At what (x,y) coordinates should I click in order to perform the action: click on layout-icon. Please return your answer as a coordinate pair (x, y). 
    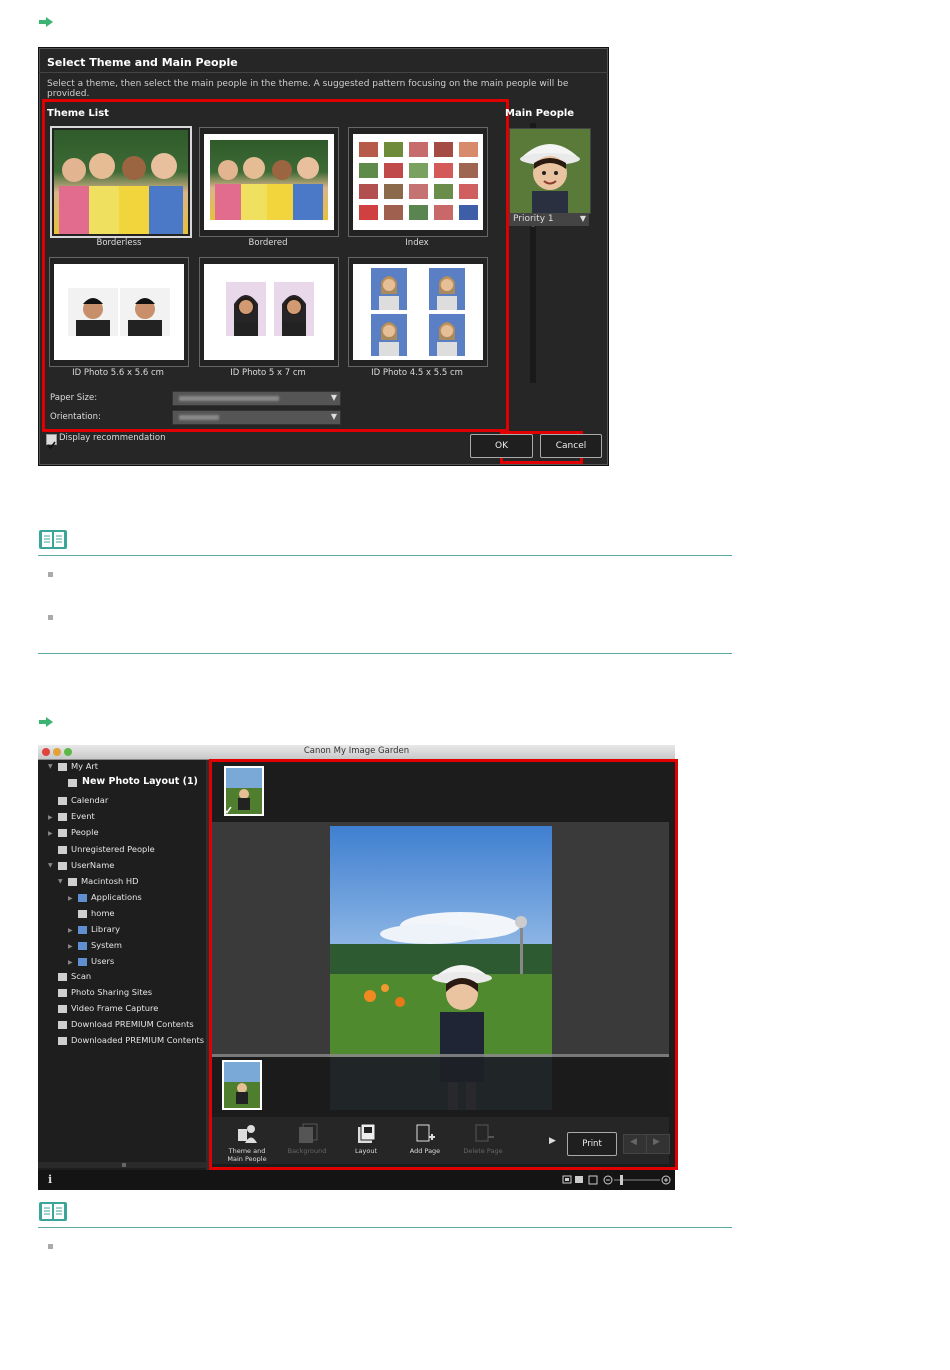
    Looking at the image, I should click on (367, 1133).